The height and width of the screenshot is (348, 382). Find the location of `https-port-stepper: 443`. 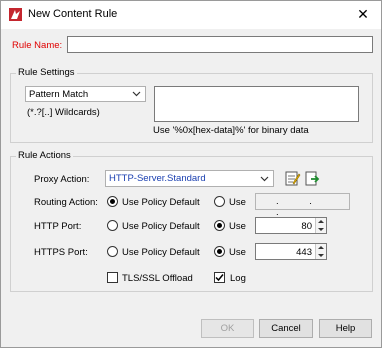

https-port-stepper: 443 is located at coordinates (291, 251).